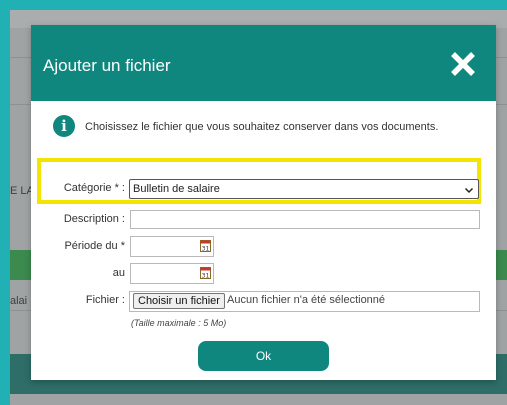 The height and width of the screenshot is (405, 507). I want to click on file-status: Aucun fichier n'a été sélectionné, so click(306, 300).